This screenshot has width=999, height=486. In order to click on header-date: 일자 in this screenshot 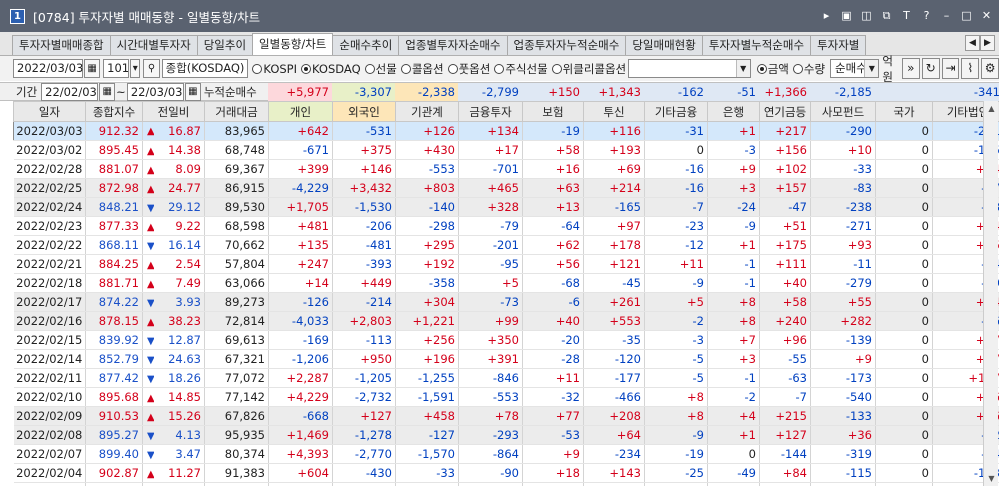, I will do `click(49, 111)`.